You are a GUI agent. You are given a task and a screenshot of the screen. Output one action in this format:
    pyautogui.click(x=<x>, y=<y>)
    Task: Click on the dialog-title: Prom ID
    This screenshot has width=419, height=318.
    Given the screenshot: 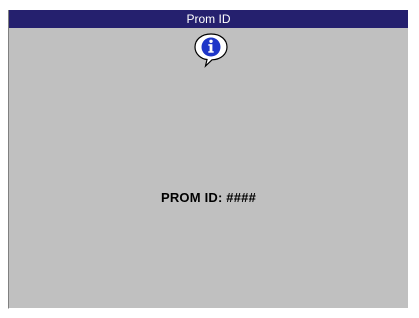 What is the action you would take?
    pyautogui.click(x=208, y=19)
    